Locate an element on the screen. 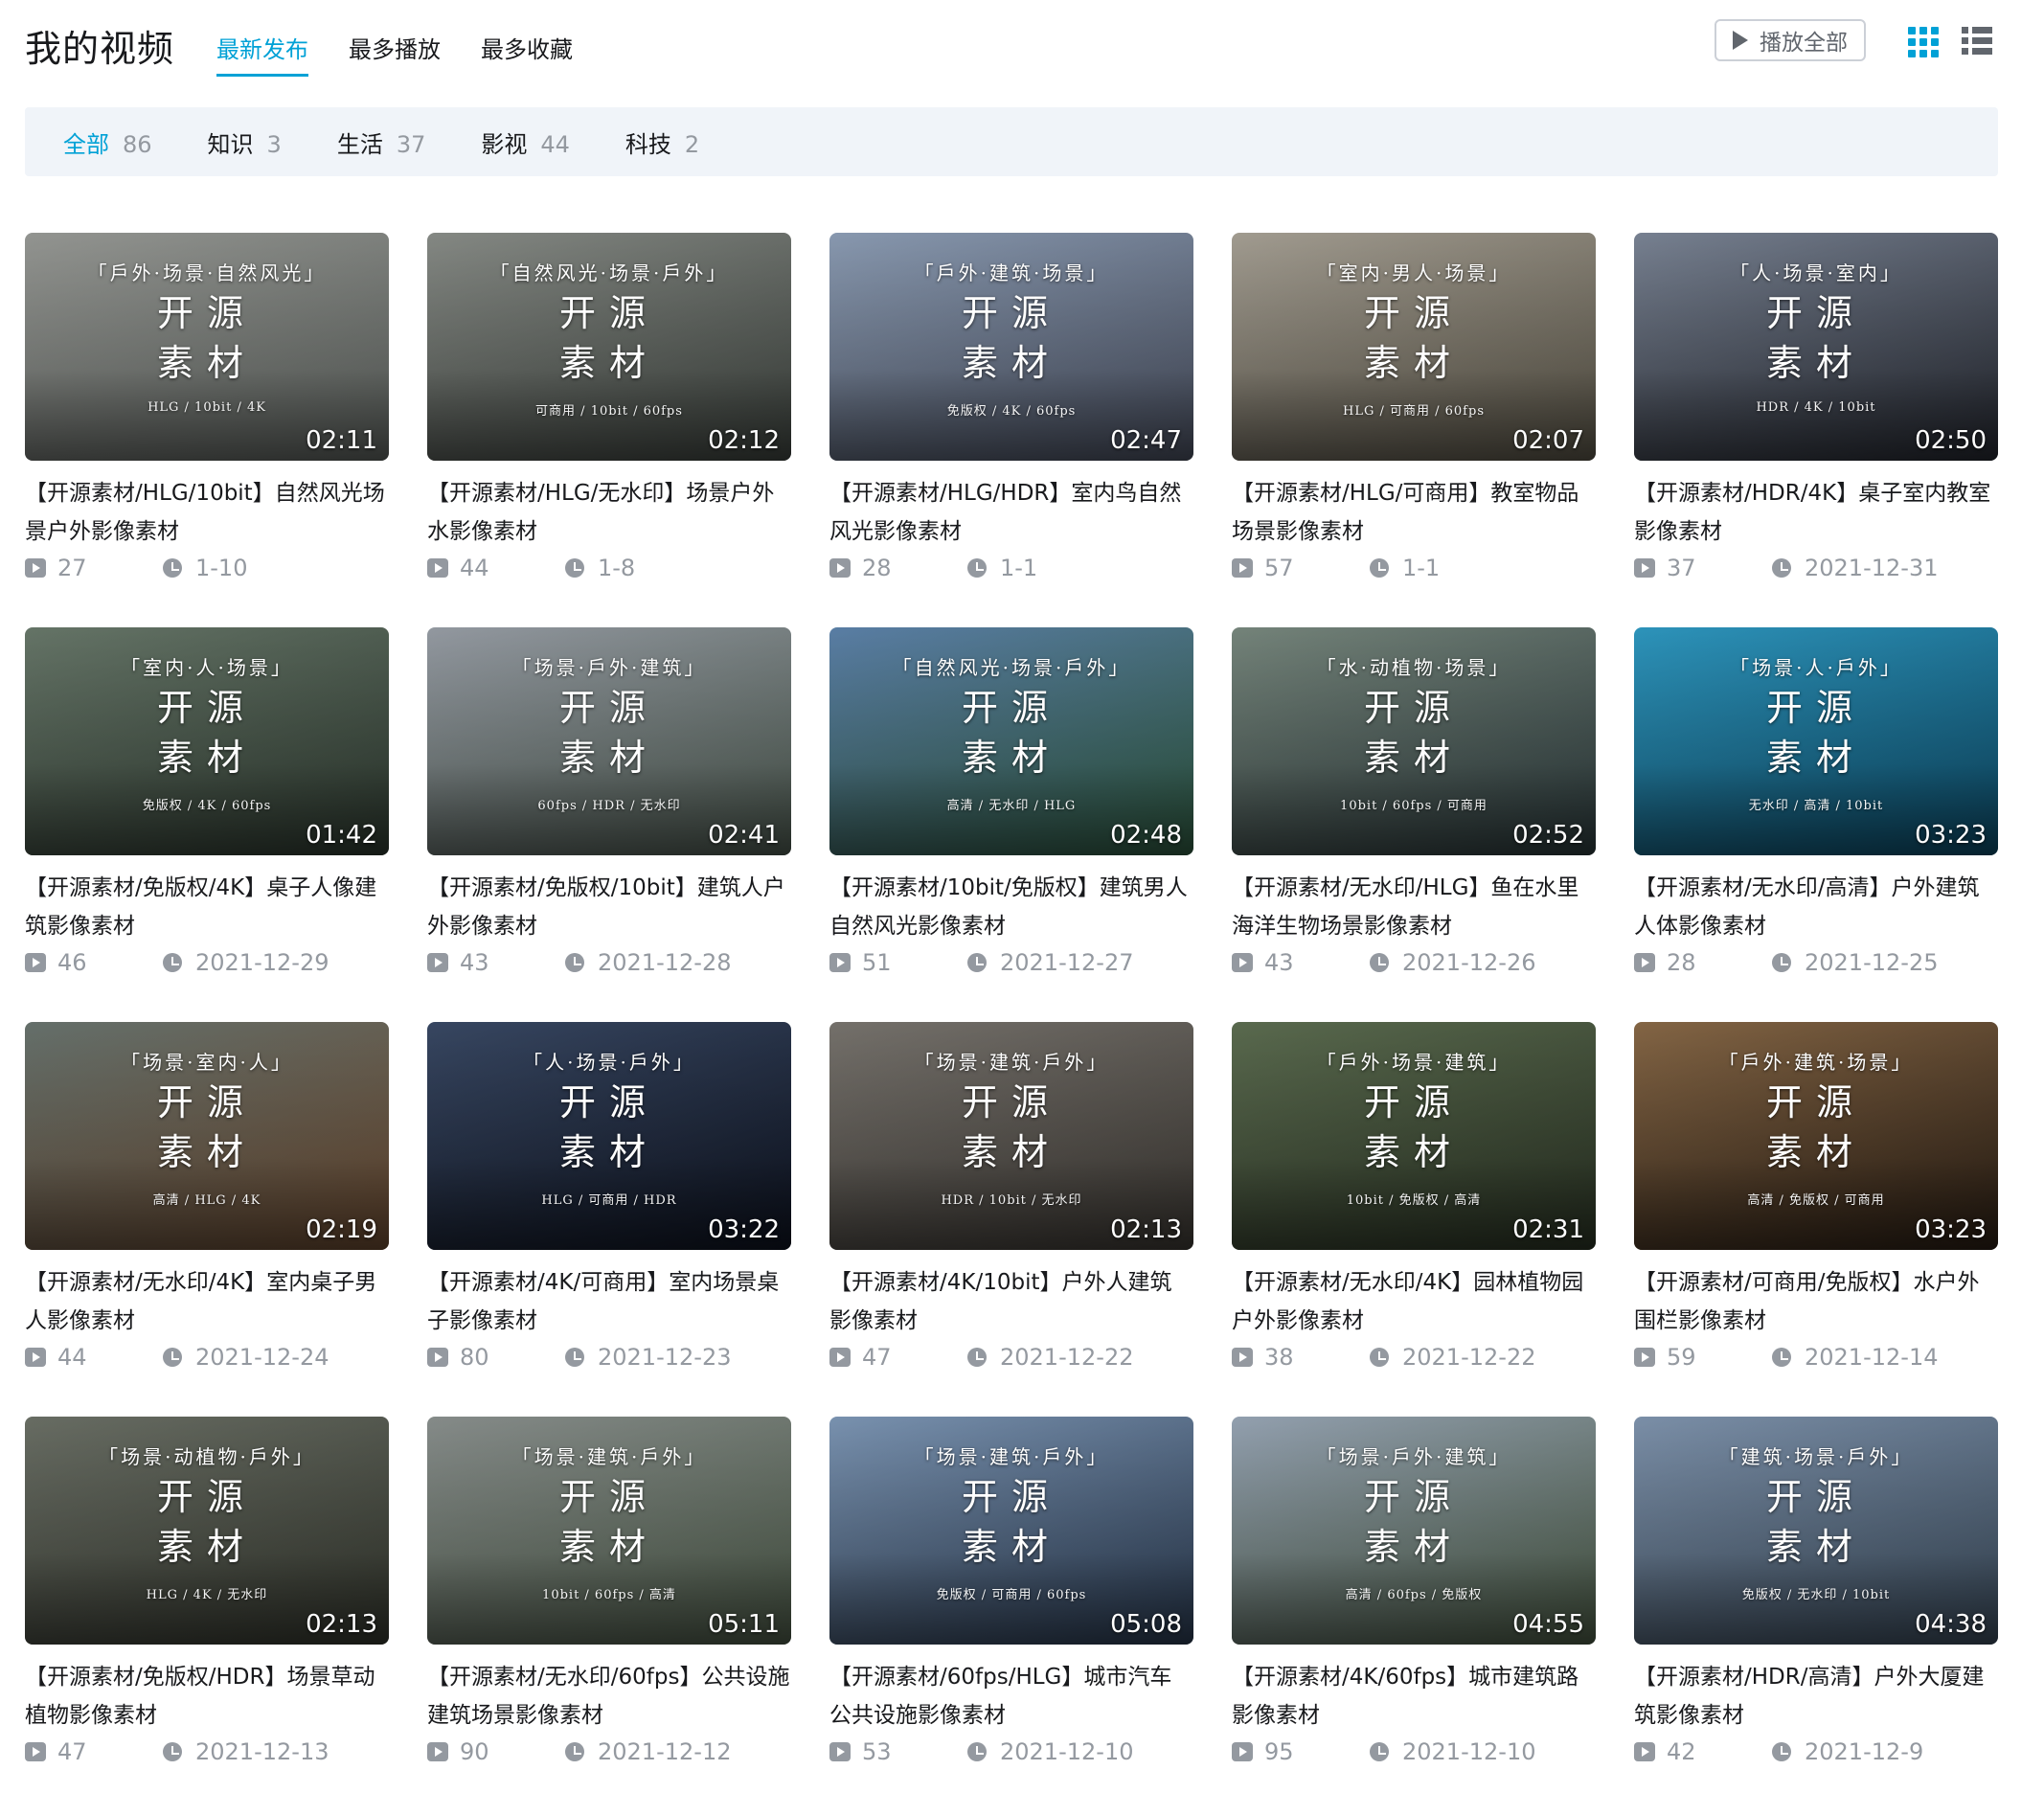 The height and width of the screenshot is (1793, 2044). list-view-icon is located at coordinates (1977, 42).